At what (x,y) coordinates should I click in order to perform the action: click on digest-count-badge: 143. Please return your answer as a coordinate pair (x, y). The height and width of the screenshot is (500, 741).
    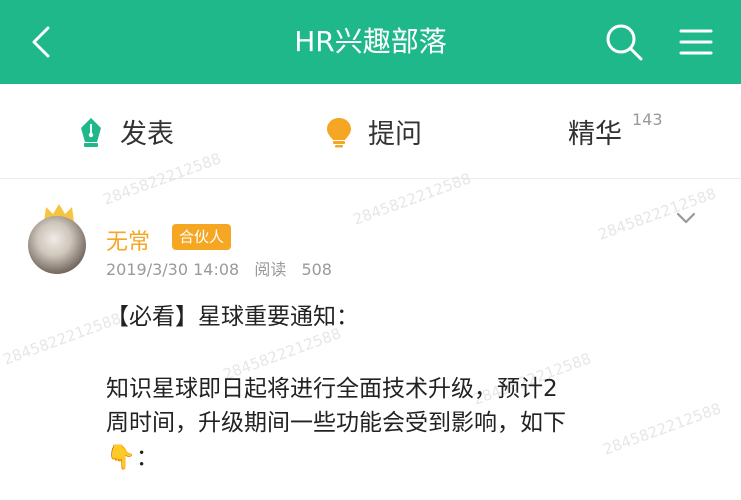
    Looking at the image, I should click on (647, 119).